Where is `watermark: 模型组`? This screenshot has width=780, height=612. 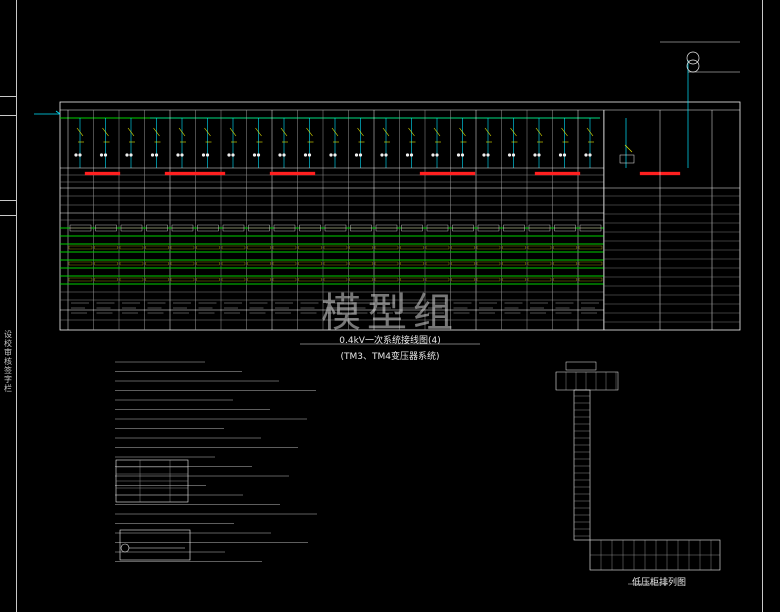 watermark: 模型组 is located at coordinates (390, 313).